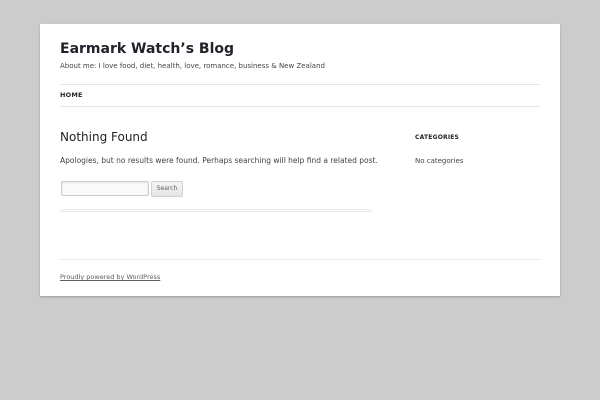 The image size is (600, 400). I want to click on content-divider, so click(216, 210).